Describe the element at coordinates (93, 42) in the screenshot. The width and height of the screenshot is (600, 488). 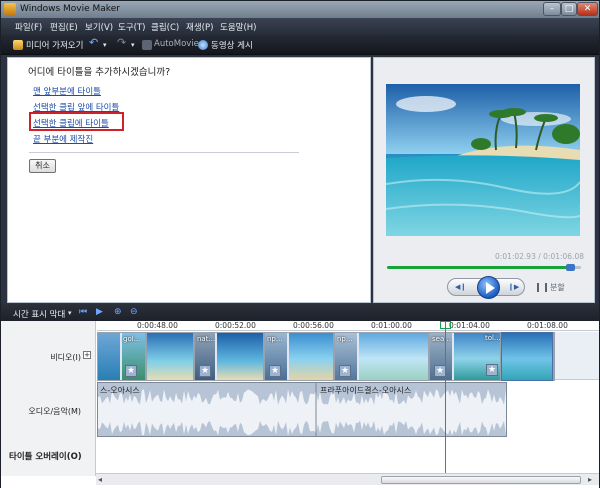
I see `undo-icon: ↶` at that location.